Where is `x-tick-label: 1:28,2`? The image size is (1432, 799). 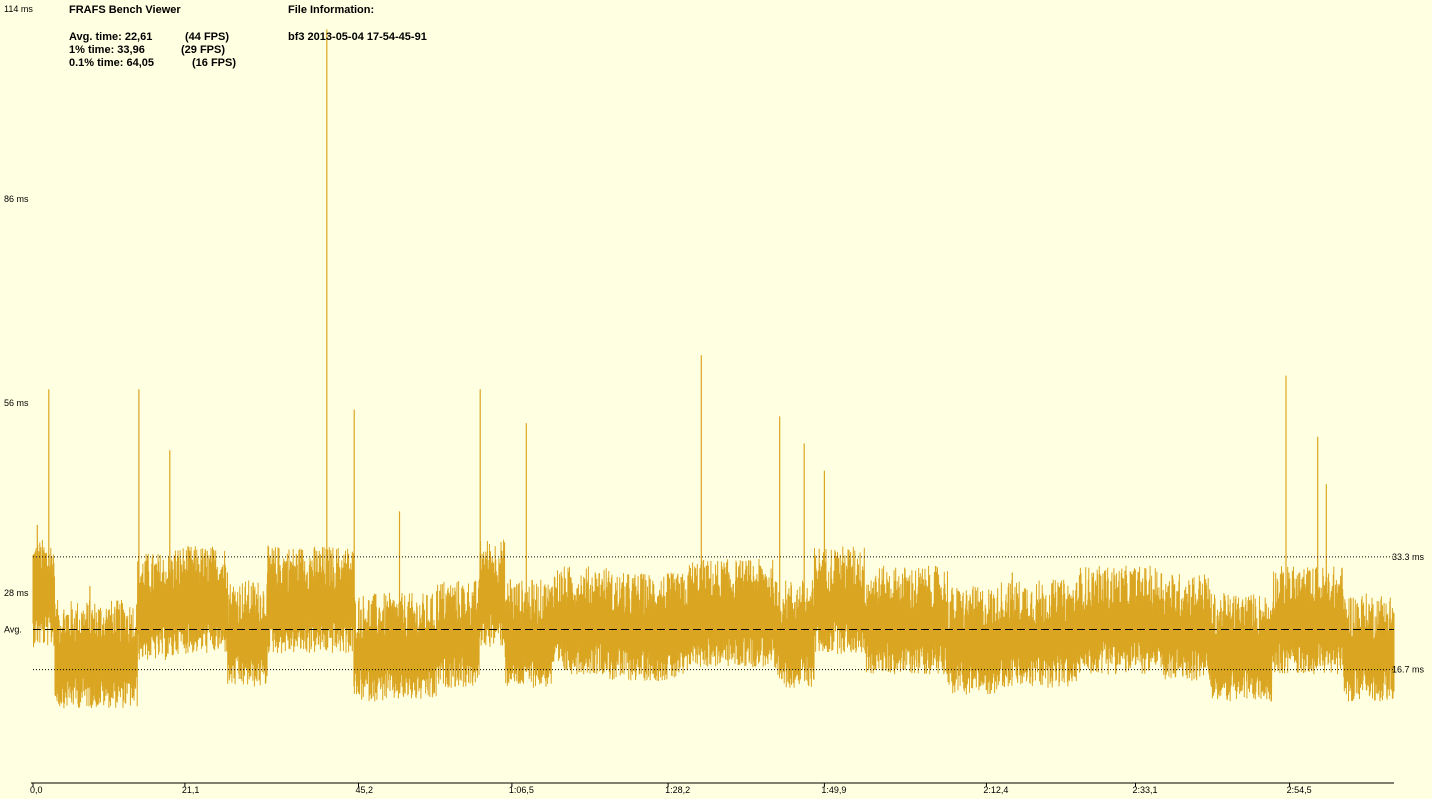 x-tick-label: 1:28,2 is located at coordinates (677, 790).